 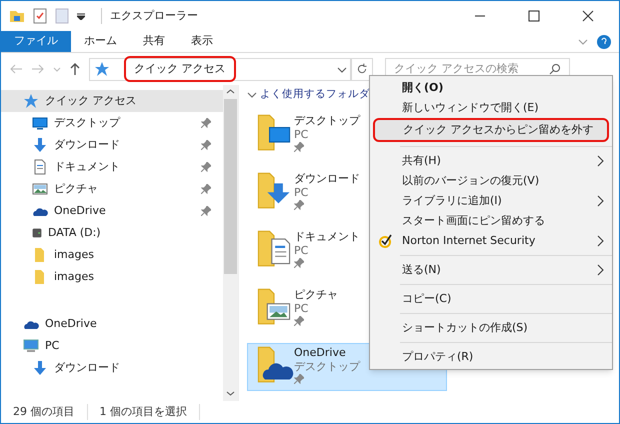 I want to click on status-text: 1 個の項目を選択, so click(x=150, y=412).